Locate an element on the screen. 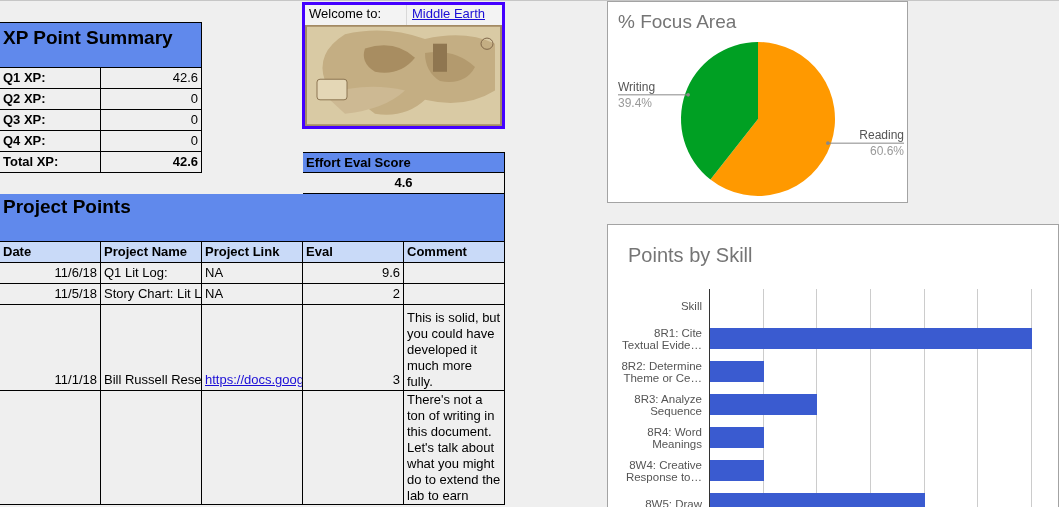 The height and width of the screenshot is (507, 1059). table-cell: Q1 Lit Log: is located at coordinates (151, 273).